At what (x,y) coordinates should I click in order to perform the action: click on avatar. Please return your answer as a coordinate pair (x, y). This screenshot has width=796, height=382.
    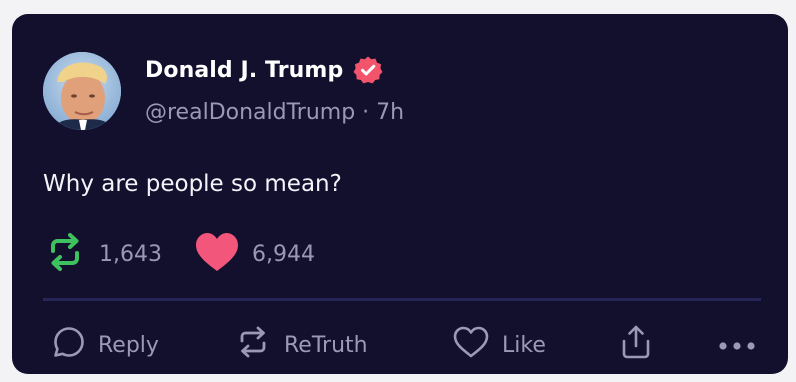
    Looking at the image, I should click on (82, 91).